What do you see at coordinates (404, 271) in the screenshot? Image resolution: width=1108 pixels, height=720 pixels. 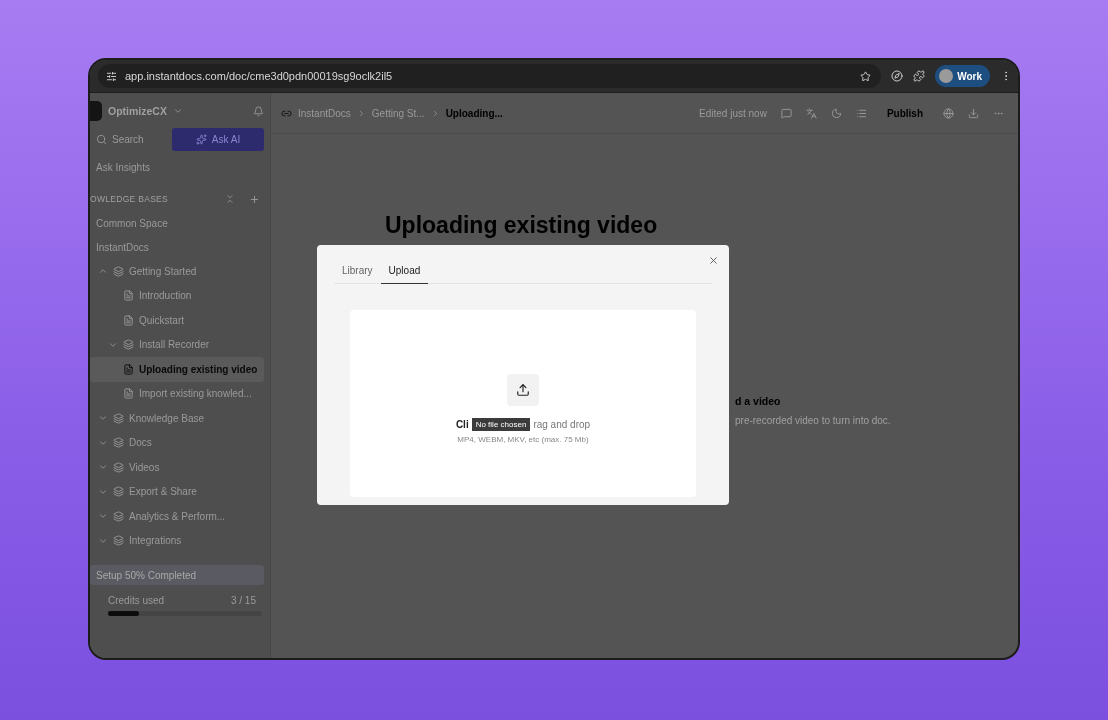 I see `tab: Upload` at bounding box center [404, 271].